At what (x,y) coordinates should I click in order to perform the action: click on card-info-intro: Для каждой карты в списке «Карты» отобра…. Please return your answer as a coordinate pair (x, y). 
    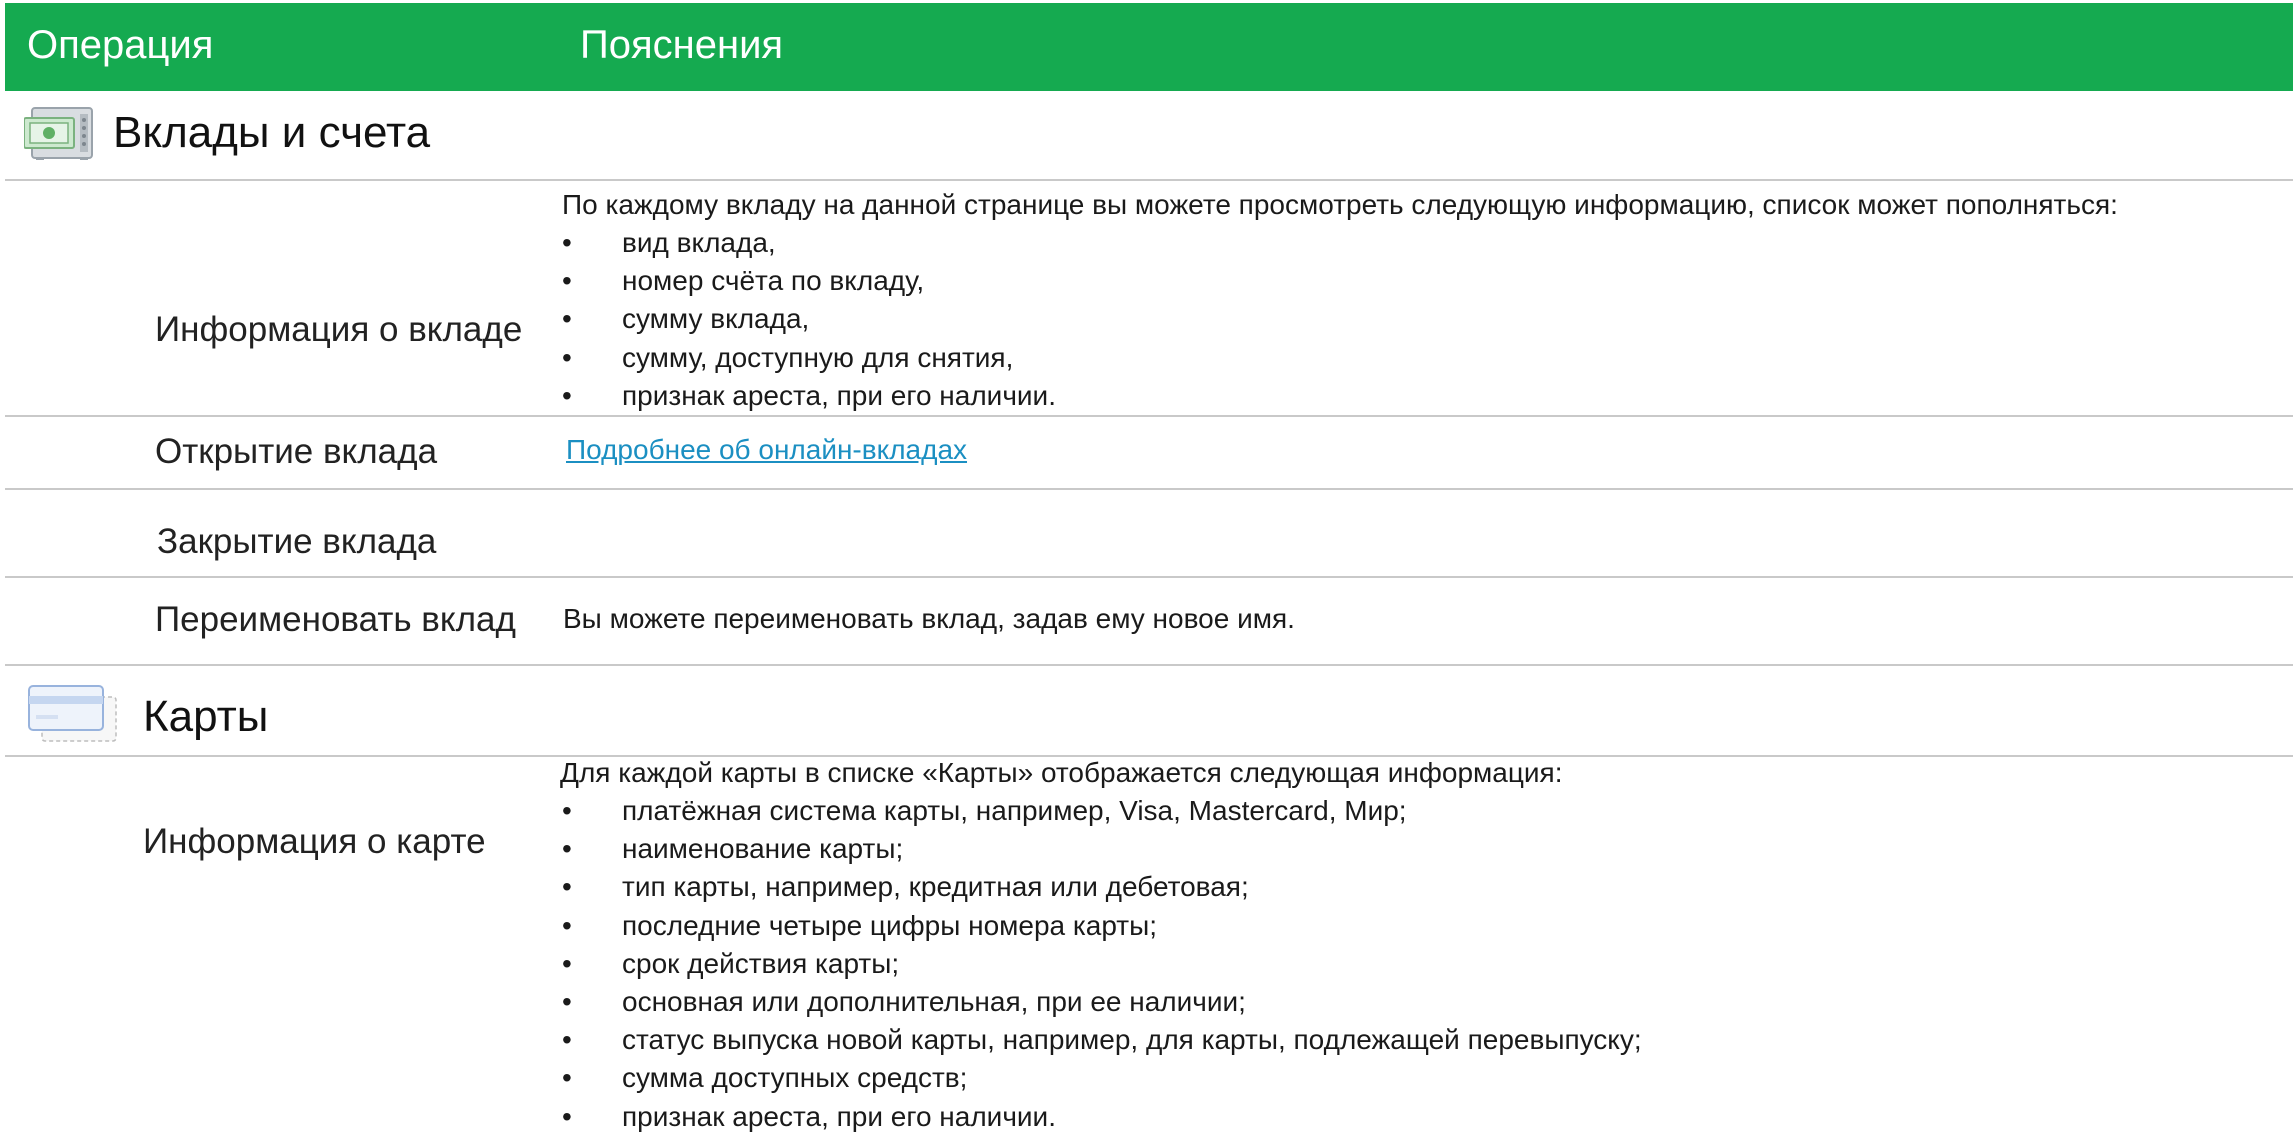
    Looking at the image, I should click on (1061, 772).